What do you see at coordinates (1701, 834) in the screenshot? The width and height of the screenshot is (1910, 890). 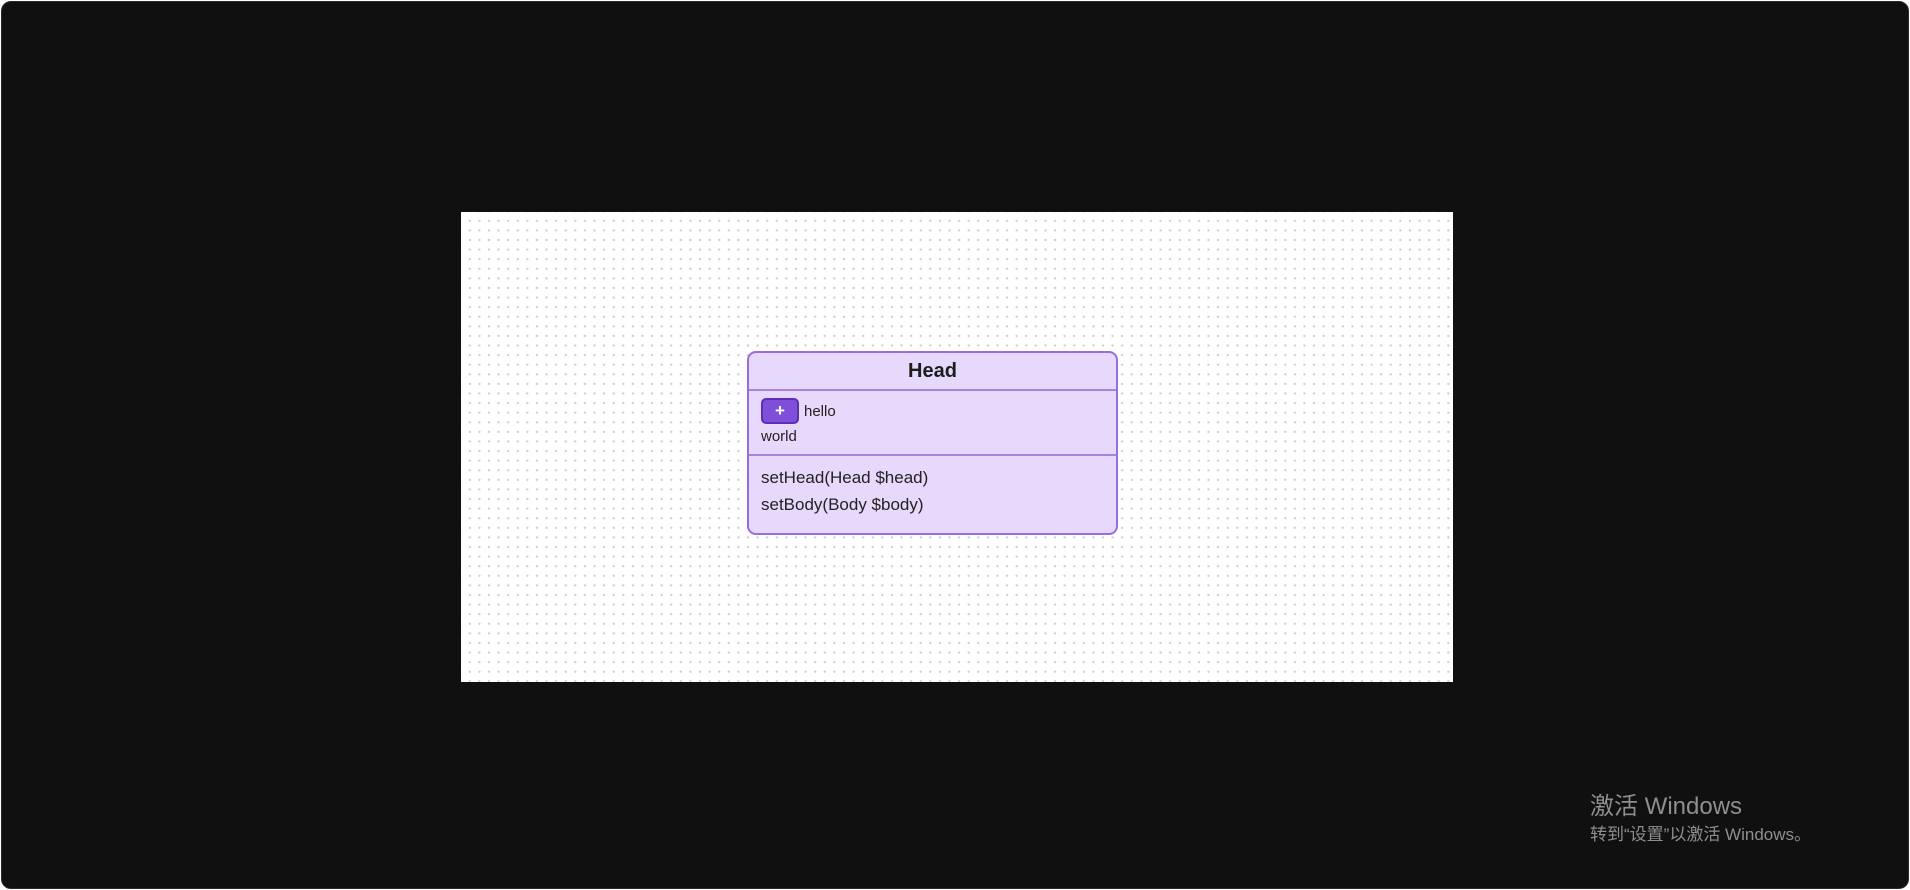 I see `watermark-subtitle: 转到“设置”以激活 Windows。` at bounding box center [1701, 834].